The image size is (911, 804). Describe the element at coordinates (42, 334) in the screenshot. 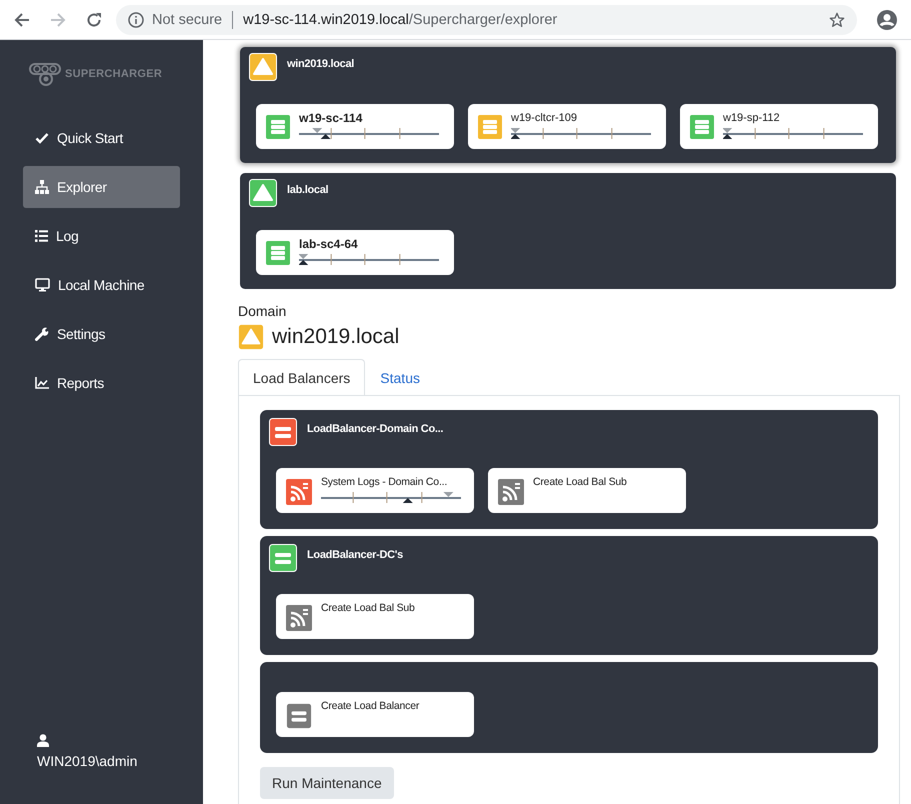

I see `wrench-icon` at that location.